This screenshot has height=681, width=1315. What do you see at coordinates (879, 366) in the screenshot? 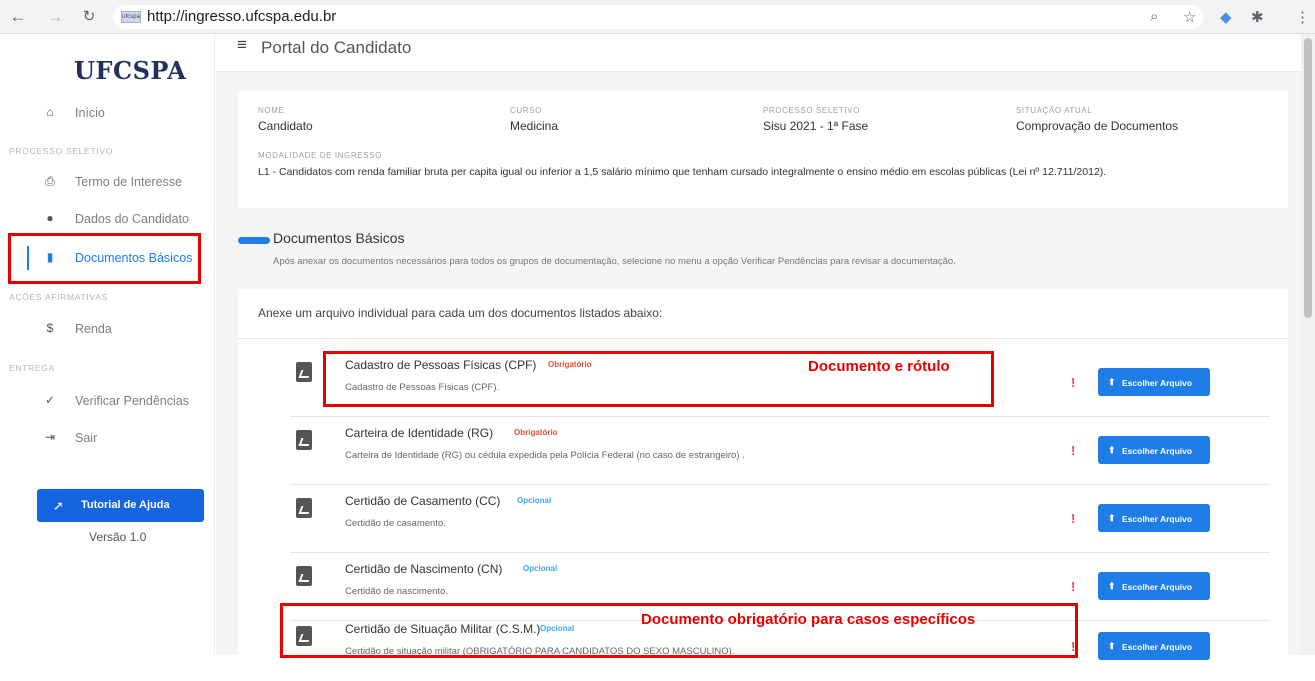
I see `annotation-label: Documento e rótulo` at bounding box center [879, 366].